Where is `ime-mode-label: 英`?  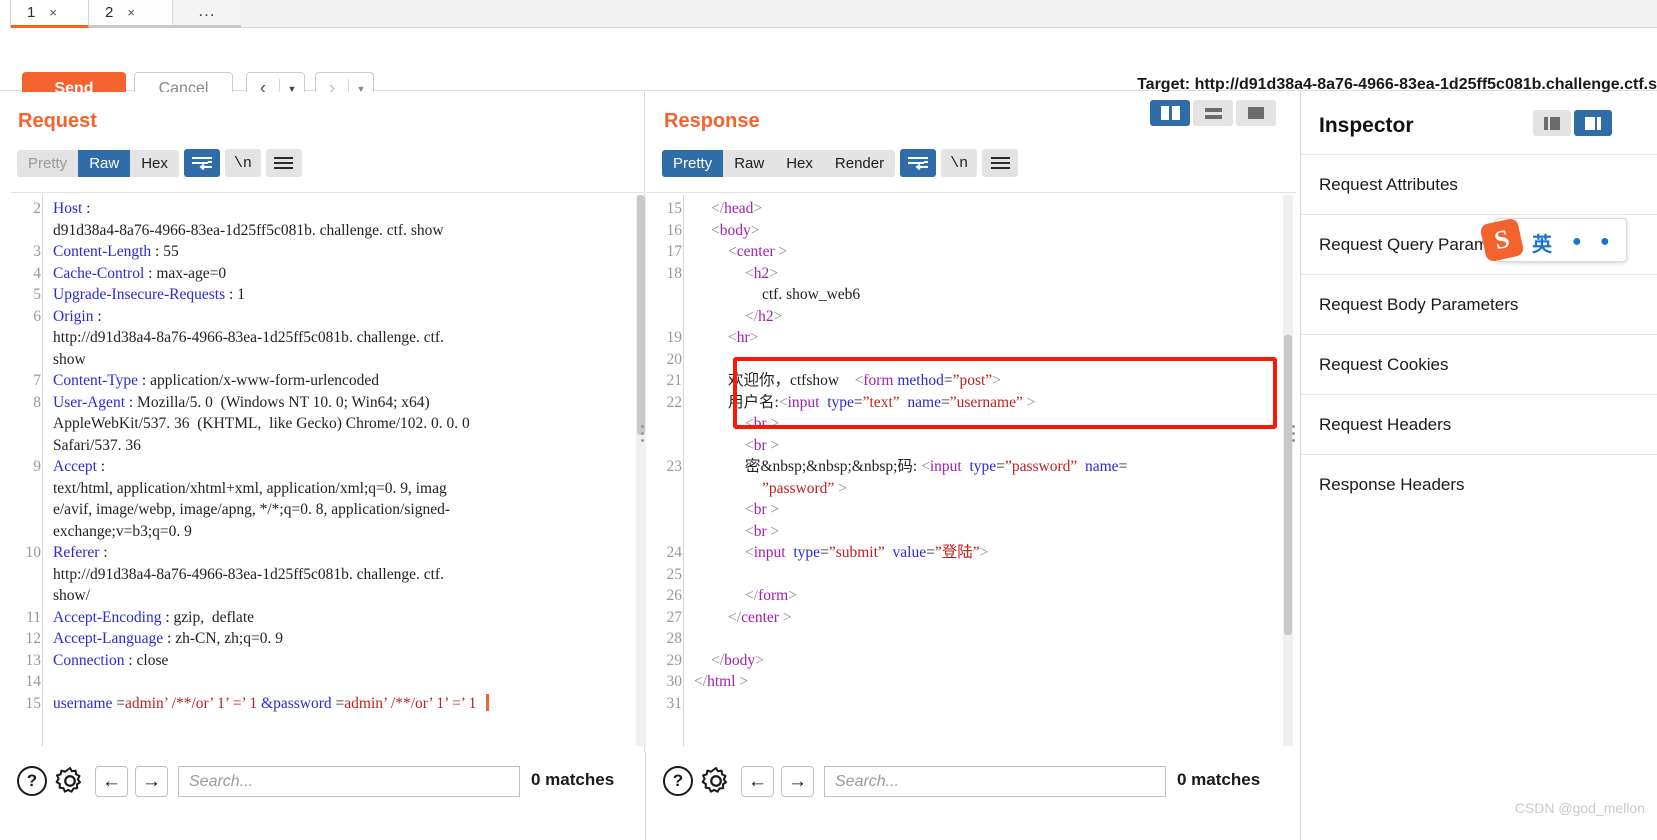 ime-mode-label: 英 is located at coordinates (1542, 242).